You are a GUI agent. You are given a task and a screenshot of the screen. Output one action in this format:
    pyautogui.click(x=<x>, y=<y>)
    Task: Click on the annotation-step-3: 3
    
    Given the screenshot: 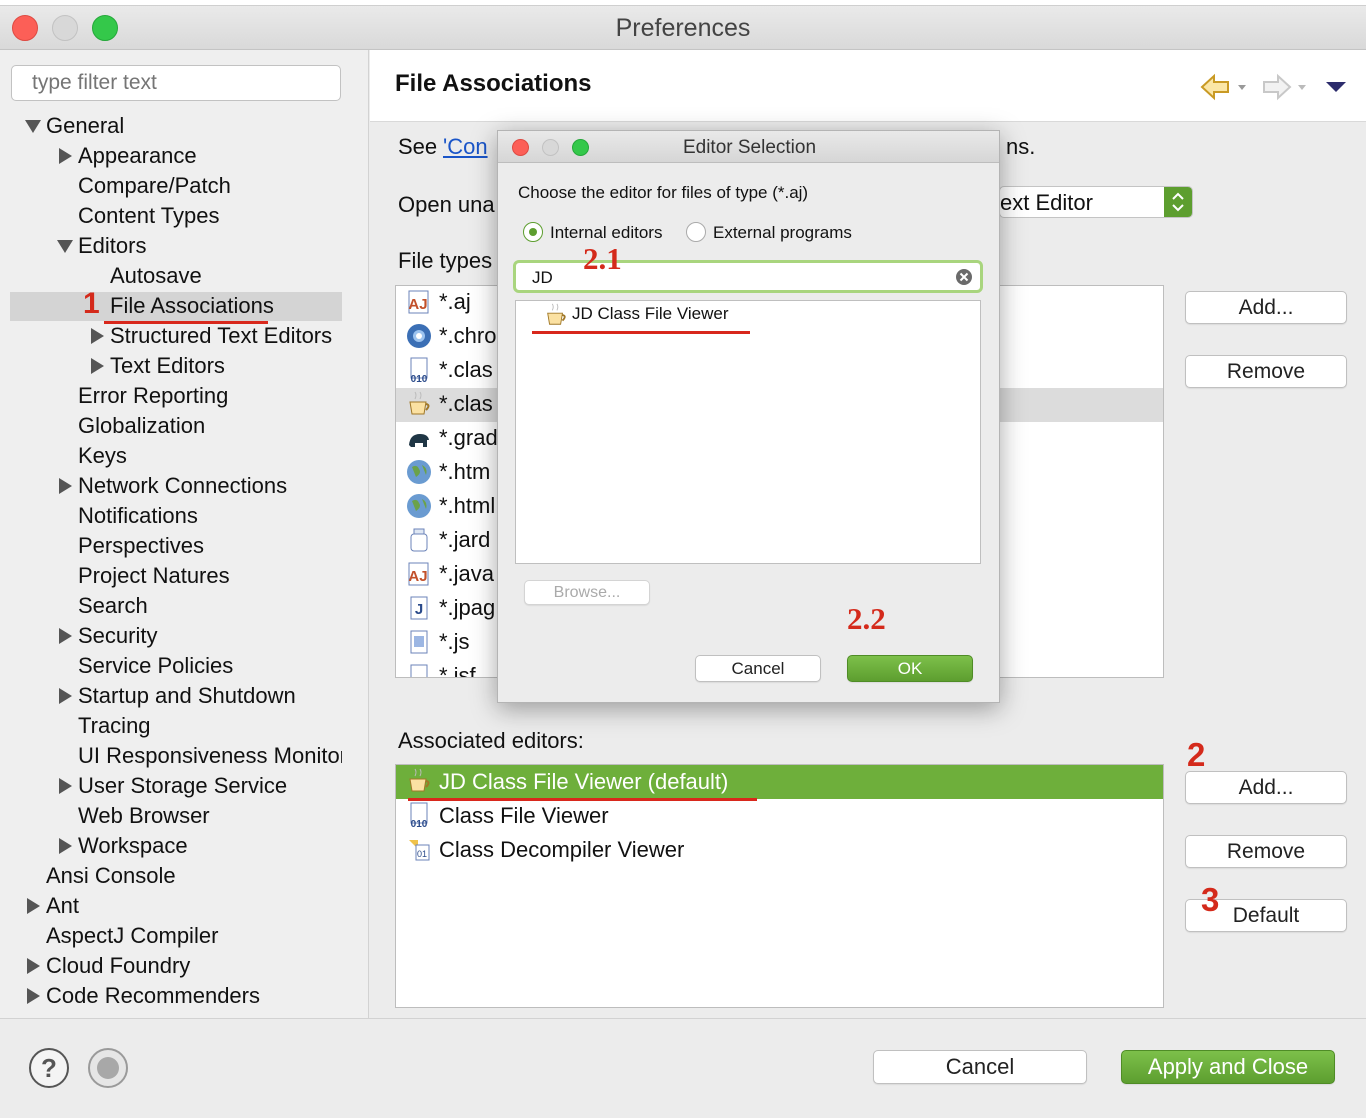 What is the action you would take?
    pyautogui.click(x=1210, y=899)
    